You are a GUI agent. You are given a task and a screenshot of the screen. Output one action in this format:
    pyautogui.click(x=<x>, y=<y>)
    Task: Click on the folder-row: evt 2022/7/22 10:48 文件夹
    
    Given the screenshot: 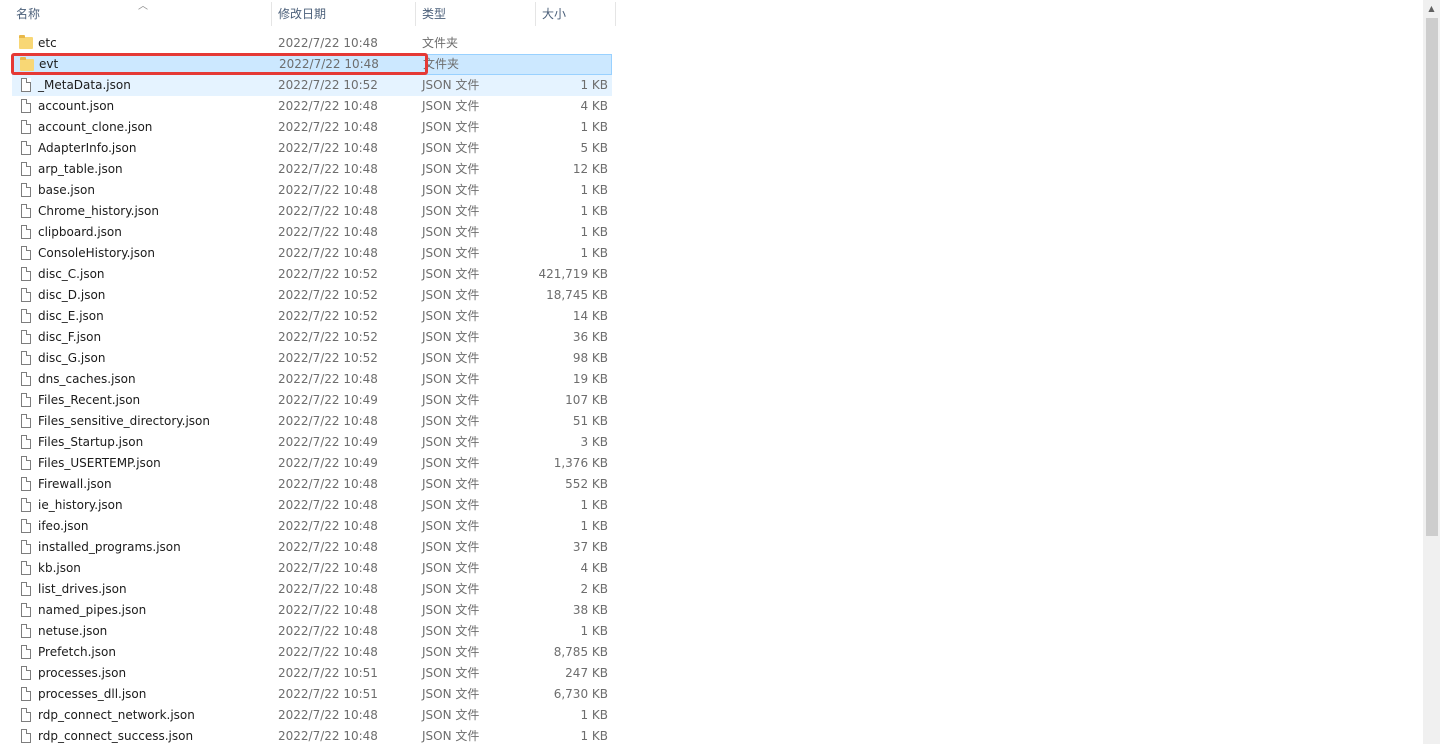 What is the action you would take?
    pyautogui.click(x=312, y=64)
    